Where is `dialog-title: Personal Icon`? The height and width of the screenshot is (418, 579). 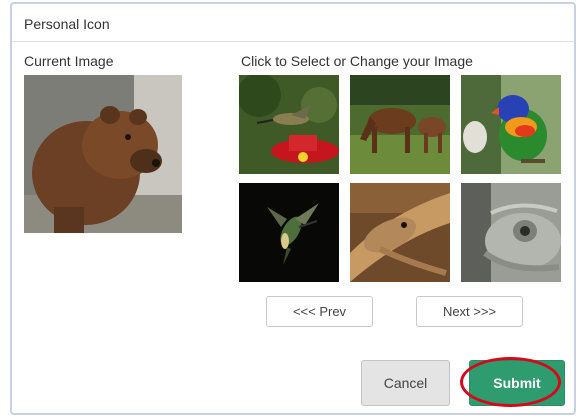
dialog-title: Personal Icon is located at coordinates (67, 24).